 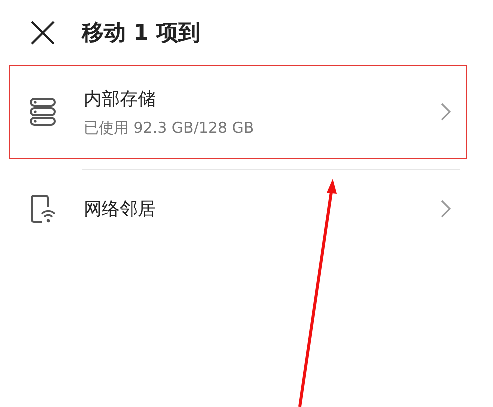 What do you see at coordinates (120, 99) in the screenshot?
I see `location-name: 内部存储` at bounding box center [120, 99].